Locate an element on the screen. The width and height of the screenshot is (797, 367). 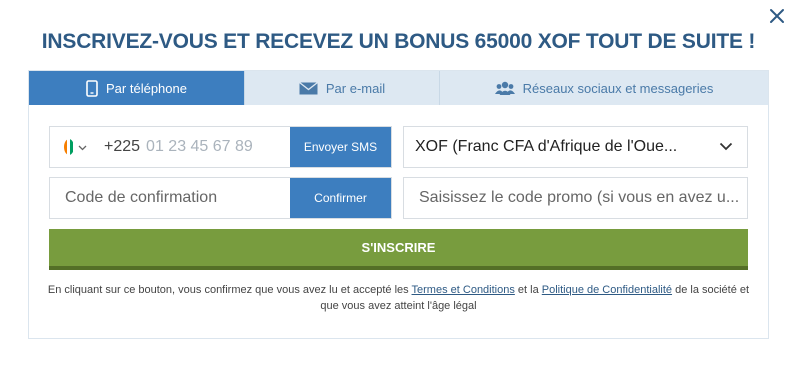
users-icon is located at coordinates (504, 88).